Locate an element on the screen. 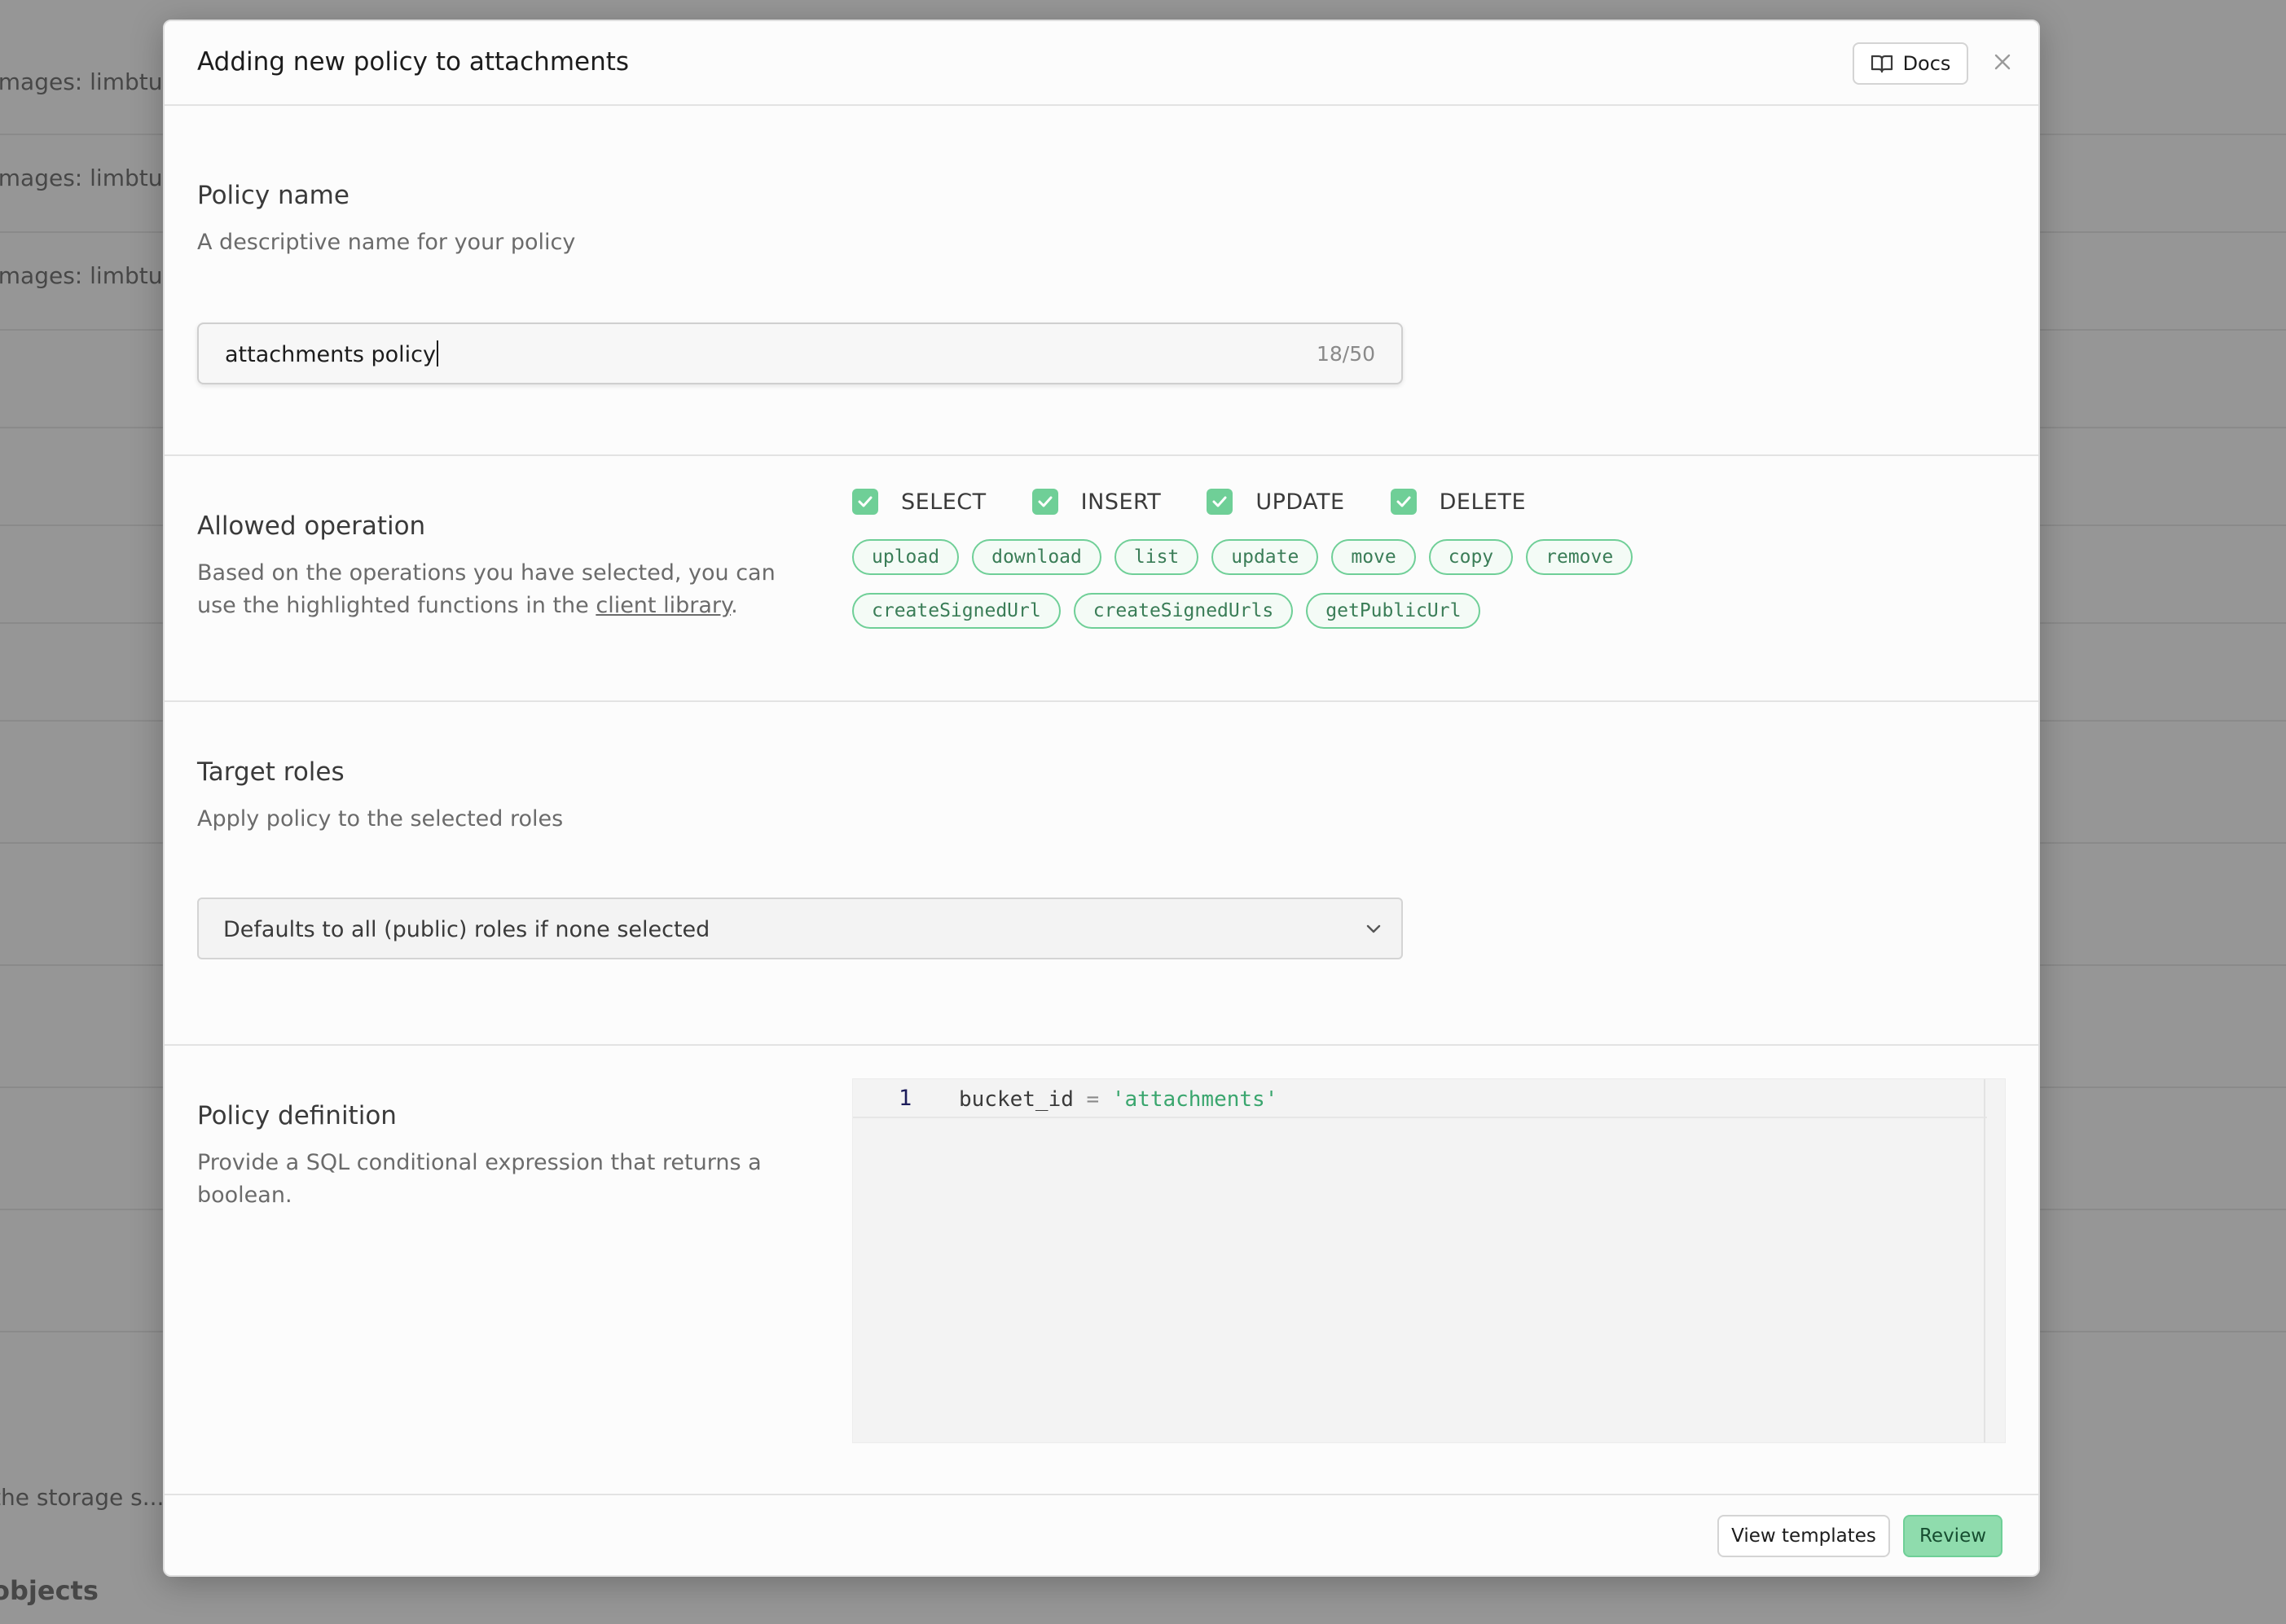 This screenshot has height=1624, width=2286. delete-checkbox is located at coordinates (1403, 502).